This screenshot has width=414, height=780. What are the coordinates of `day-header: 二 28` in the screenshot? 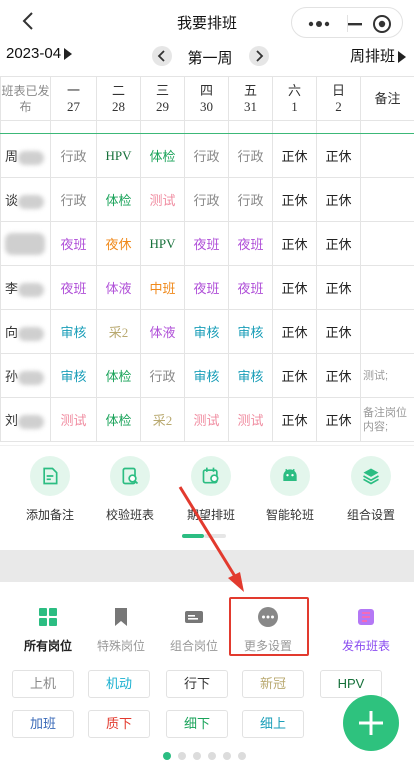 It's located at (118, 98).